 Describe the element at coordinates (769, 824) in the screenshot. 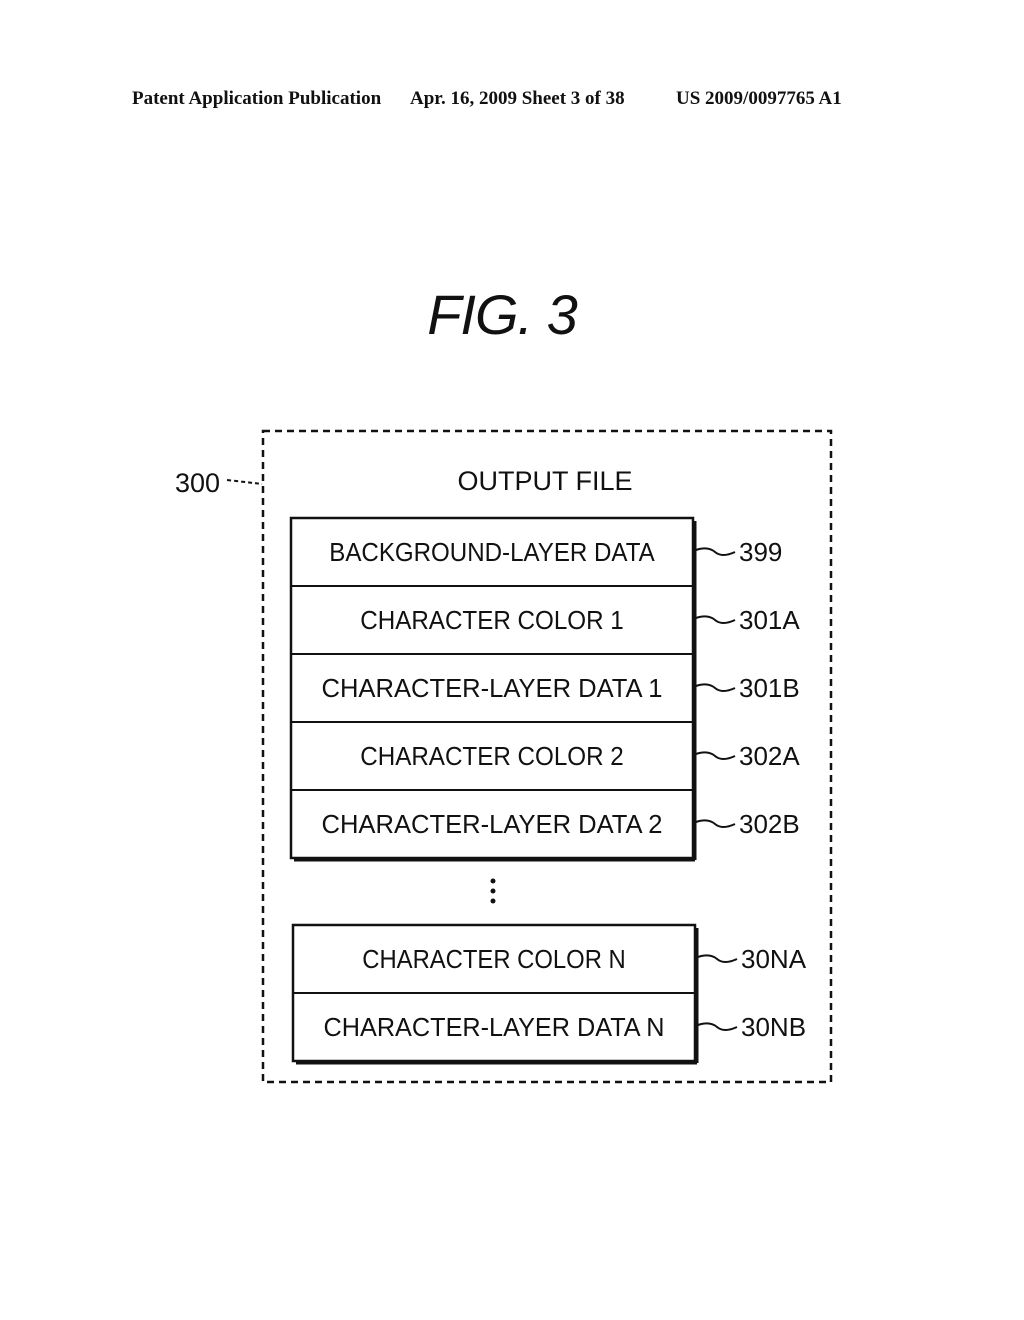

I see `ref-numeral: 302B` at that location.